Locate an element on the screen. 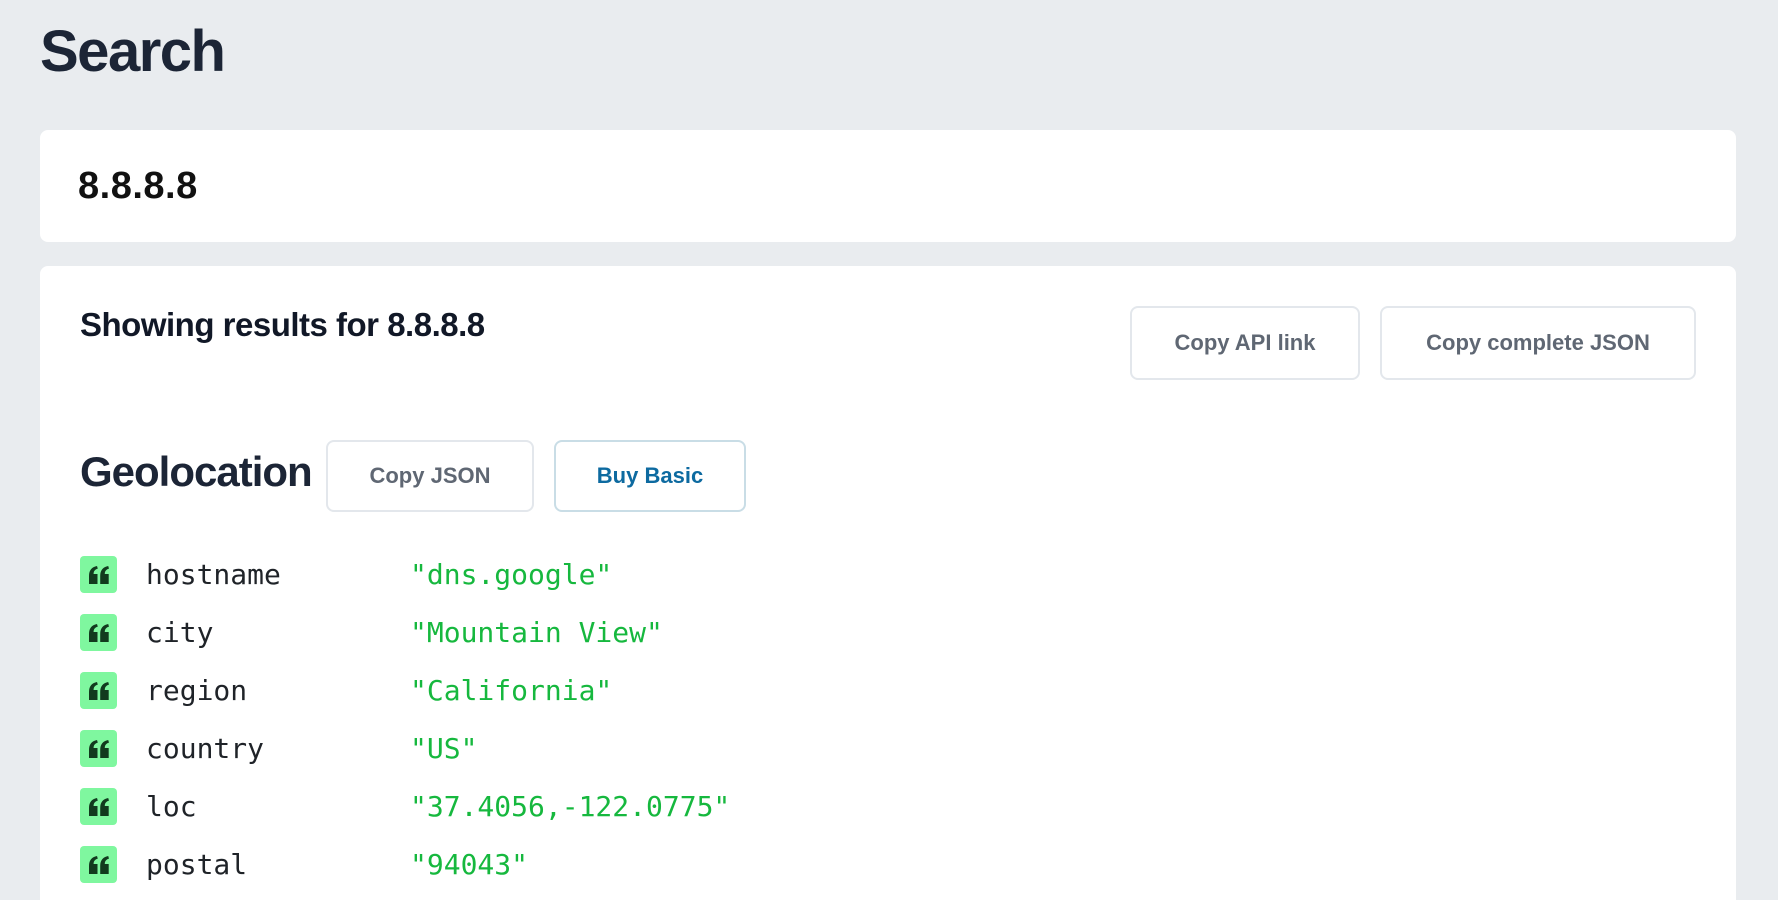  field-key: country is located at coordinates (205, 748).